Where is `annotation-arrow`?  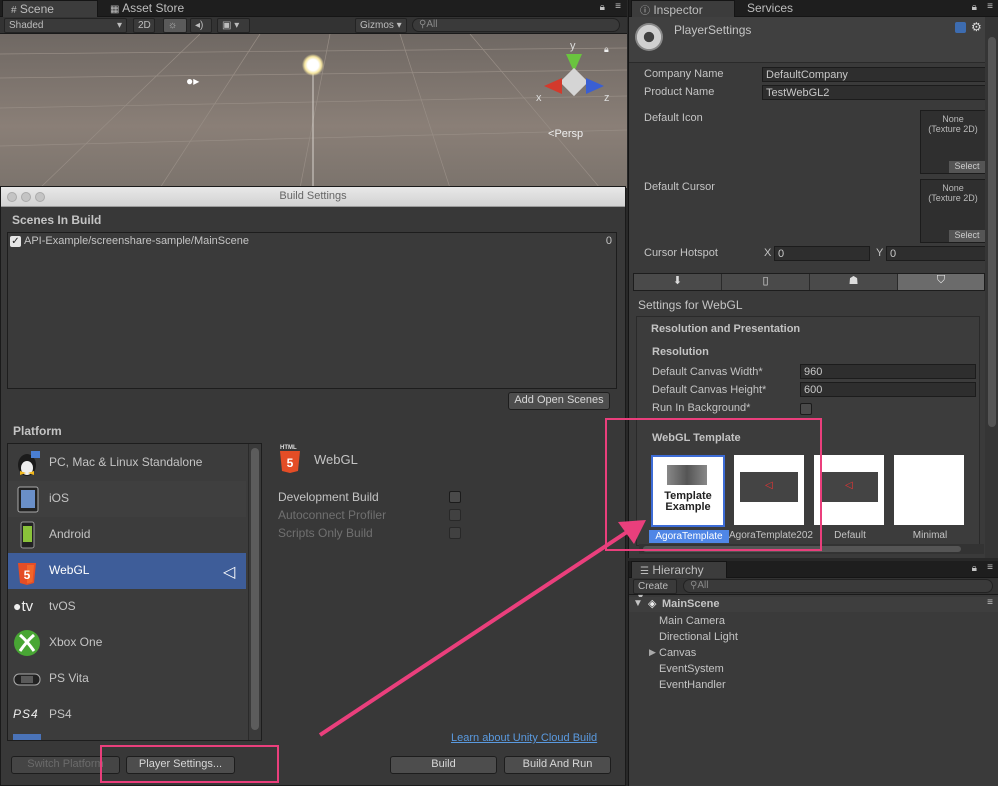
annotation-arrow is located at coordinates (482, 628).